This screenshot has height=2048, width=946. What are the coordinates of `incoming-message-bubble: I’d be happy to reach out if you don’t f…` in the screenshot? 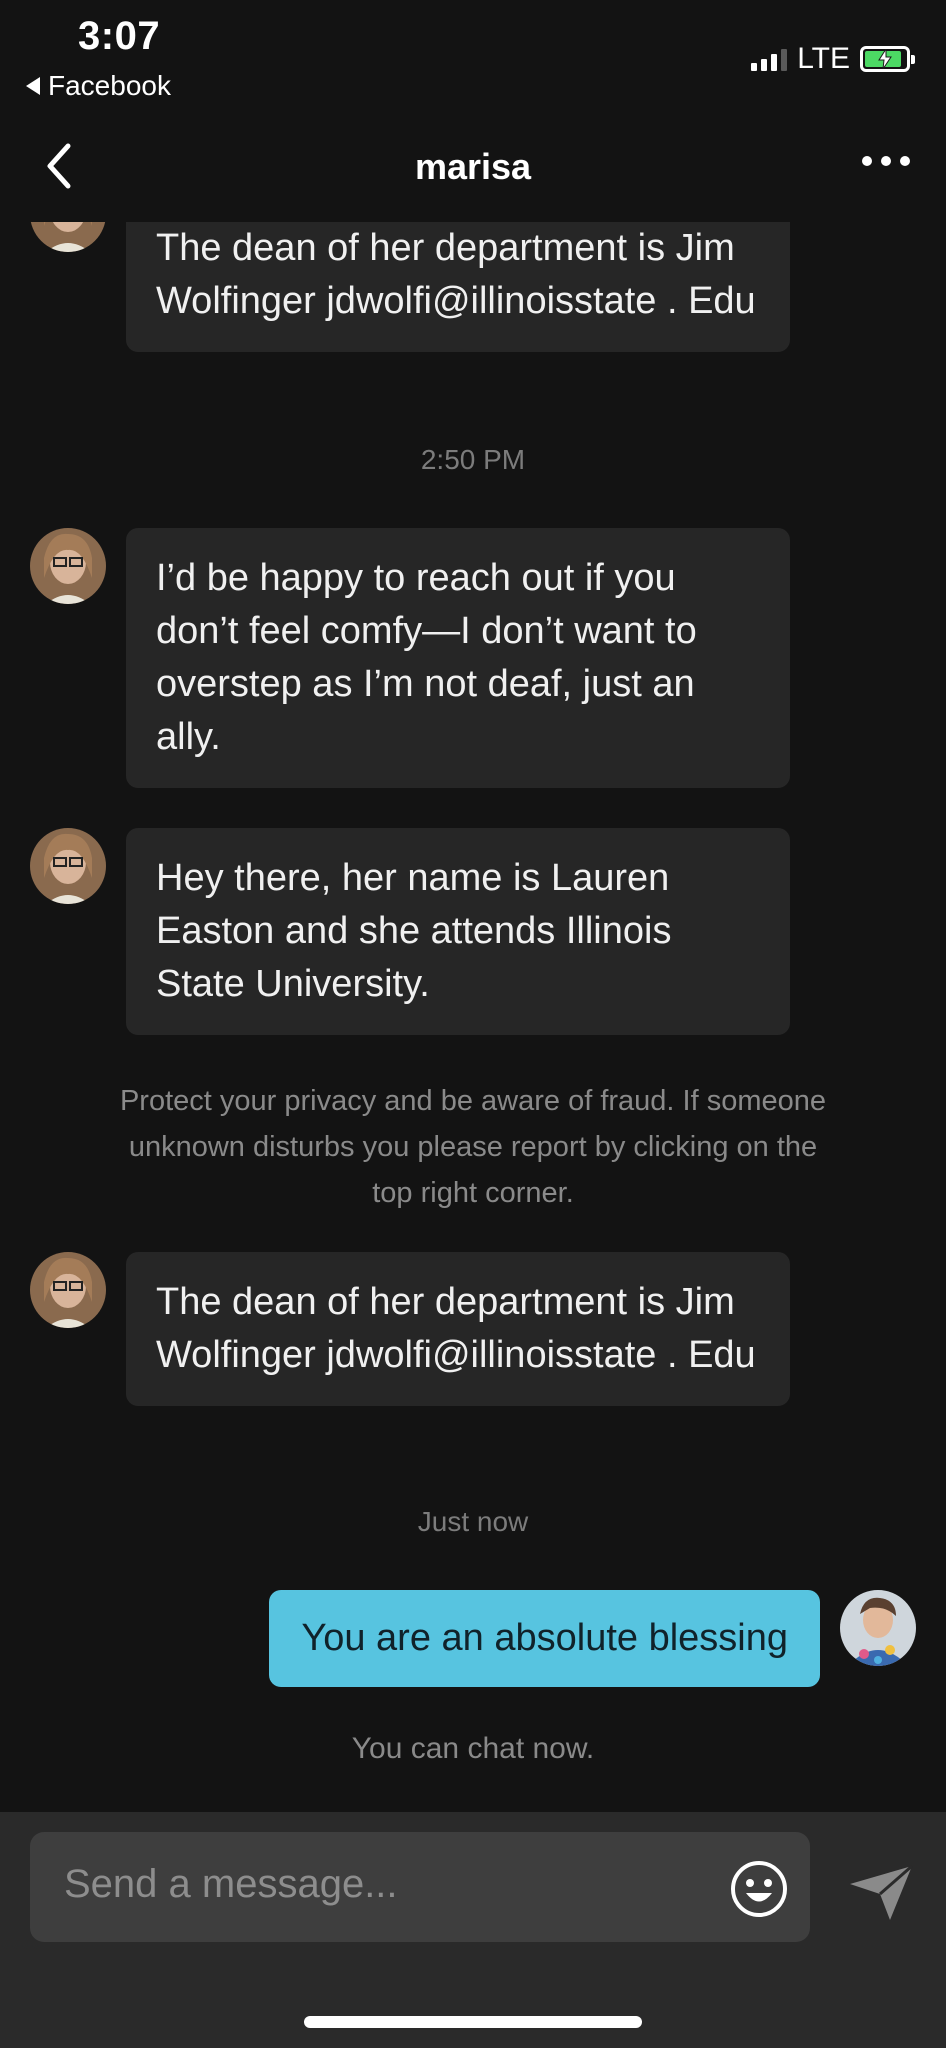 It's located at (458, 658).